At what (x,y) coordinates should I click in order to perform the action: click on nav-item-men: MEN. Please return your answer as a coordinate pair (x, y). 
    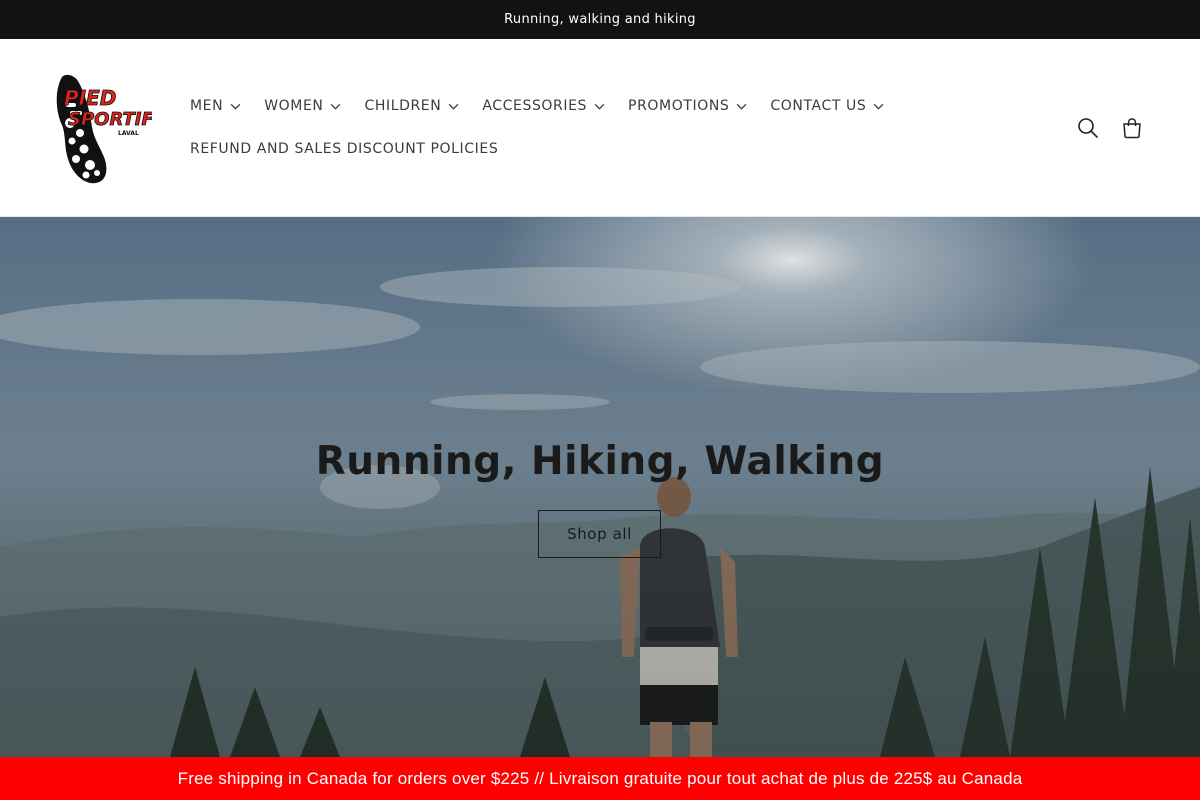
    Looking at the image, I should click on (215, 106).